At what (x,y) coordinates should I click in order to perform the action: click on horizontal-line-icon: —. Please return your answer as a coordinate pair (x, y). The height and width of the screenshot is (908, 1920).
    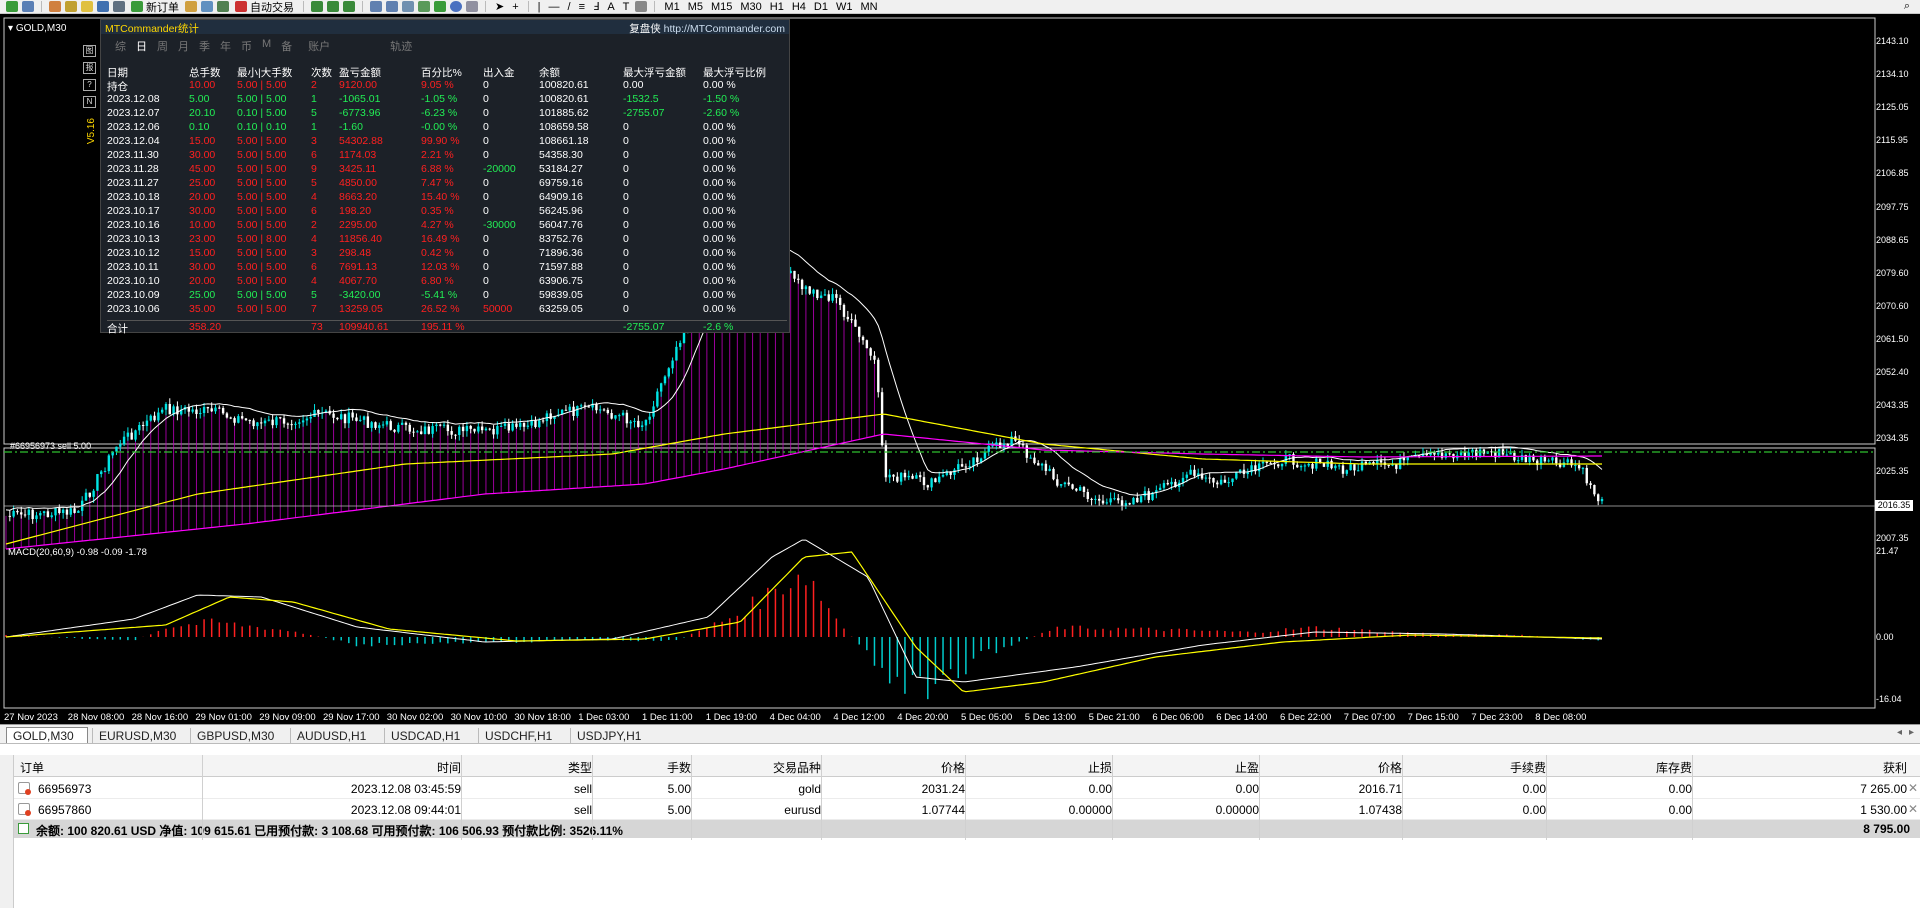
    Looking at the image, I should click on (554, 6).